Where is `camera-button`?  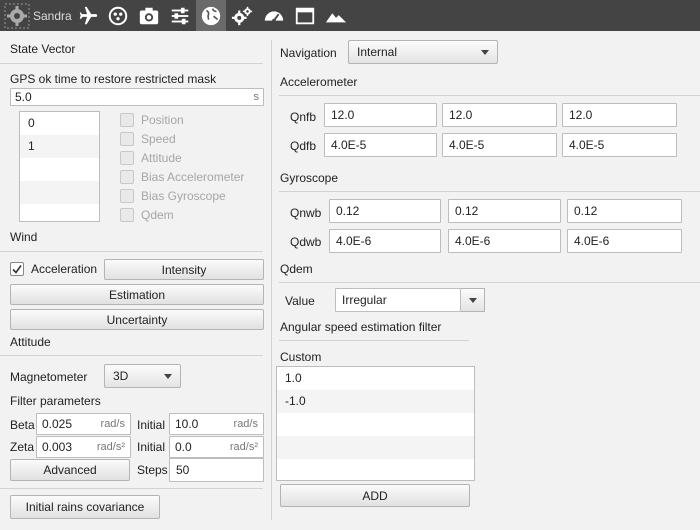
camera-button is located at coordinates (149, 15).